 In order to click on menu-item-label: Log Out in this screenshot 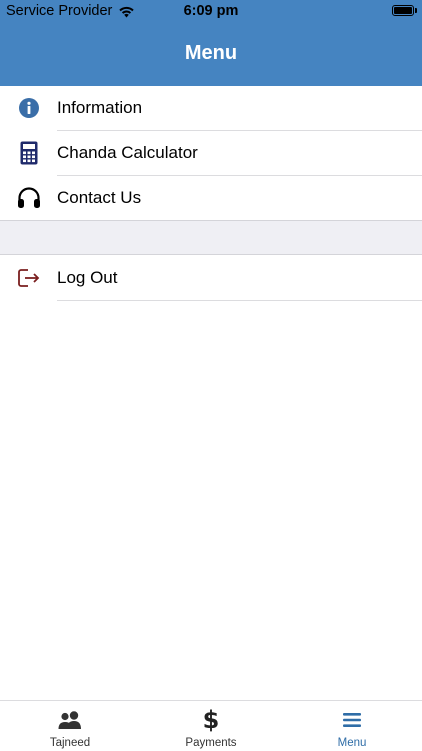, I will do `click(87, 277)`.